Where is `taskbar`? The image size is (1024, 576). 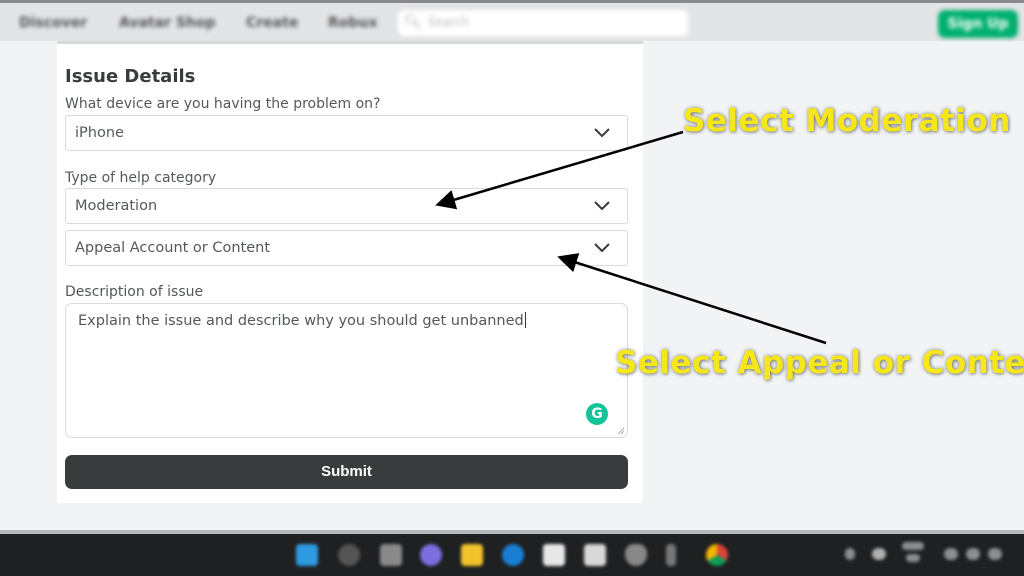
taskbar is located at coordinates (512, 553).